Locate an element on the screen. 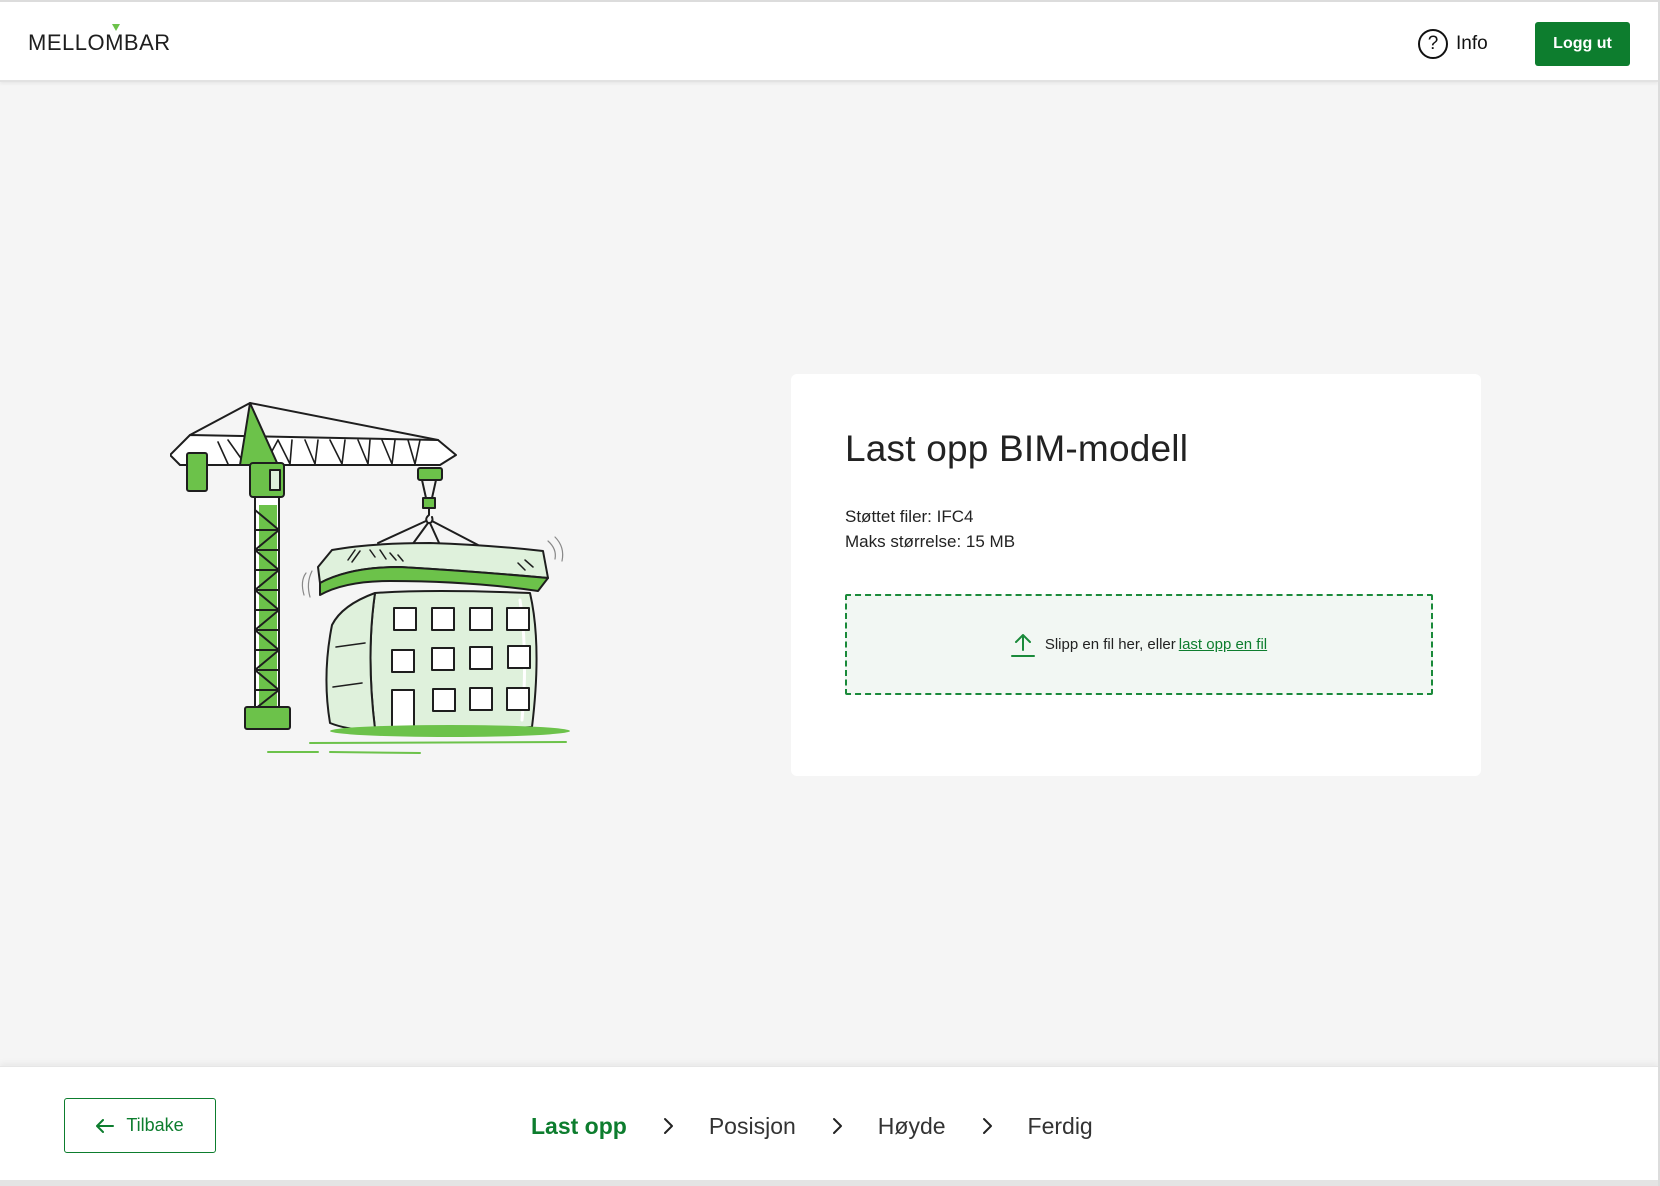 The height and width of the screenshot is (1186, 1660). max-size-text: Maks størrelse: 15 MB is located at coordinates (930, 541).